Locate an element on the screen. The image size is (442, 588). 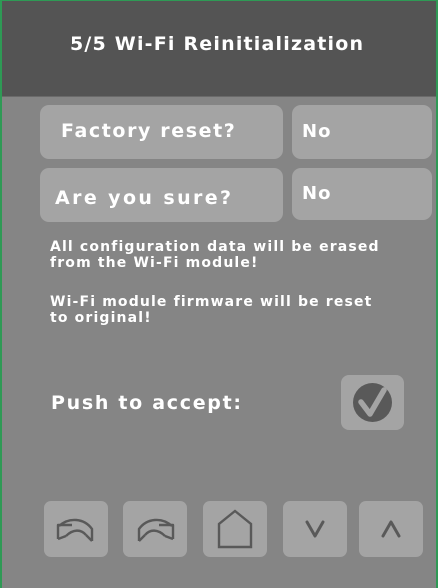
home-button is located at coordinates (235, 529).